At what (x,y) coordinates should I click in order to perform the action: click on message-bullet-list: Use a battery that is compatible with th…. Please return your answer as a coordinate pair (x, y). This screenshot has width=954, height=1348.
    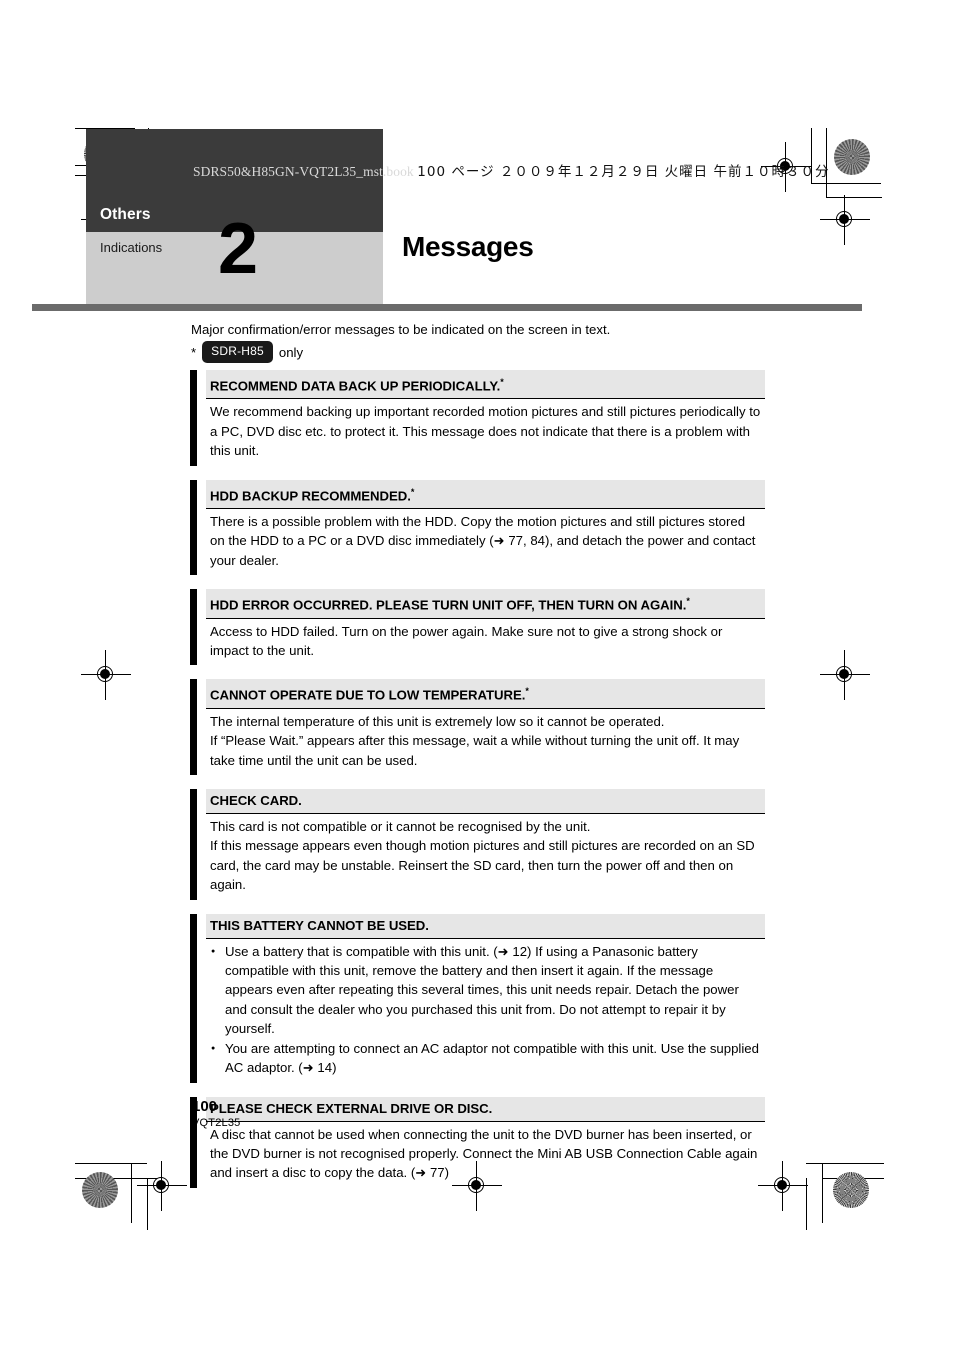
    Looking at the image, I should click on (485, 1010).